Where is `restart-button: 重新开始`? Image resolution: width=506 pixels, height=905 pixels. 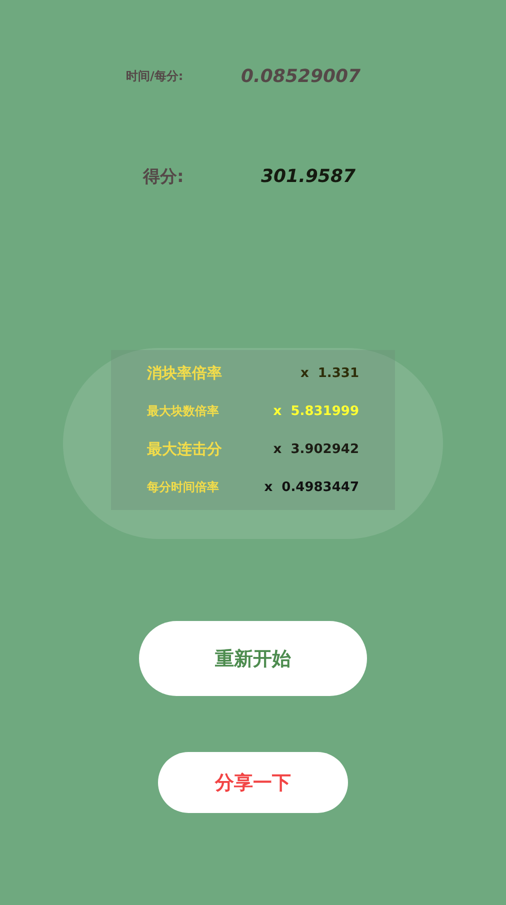 restart-button: 重新开始 is located at coordinates (253, 658).